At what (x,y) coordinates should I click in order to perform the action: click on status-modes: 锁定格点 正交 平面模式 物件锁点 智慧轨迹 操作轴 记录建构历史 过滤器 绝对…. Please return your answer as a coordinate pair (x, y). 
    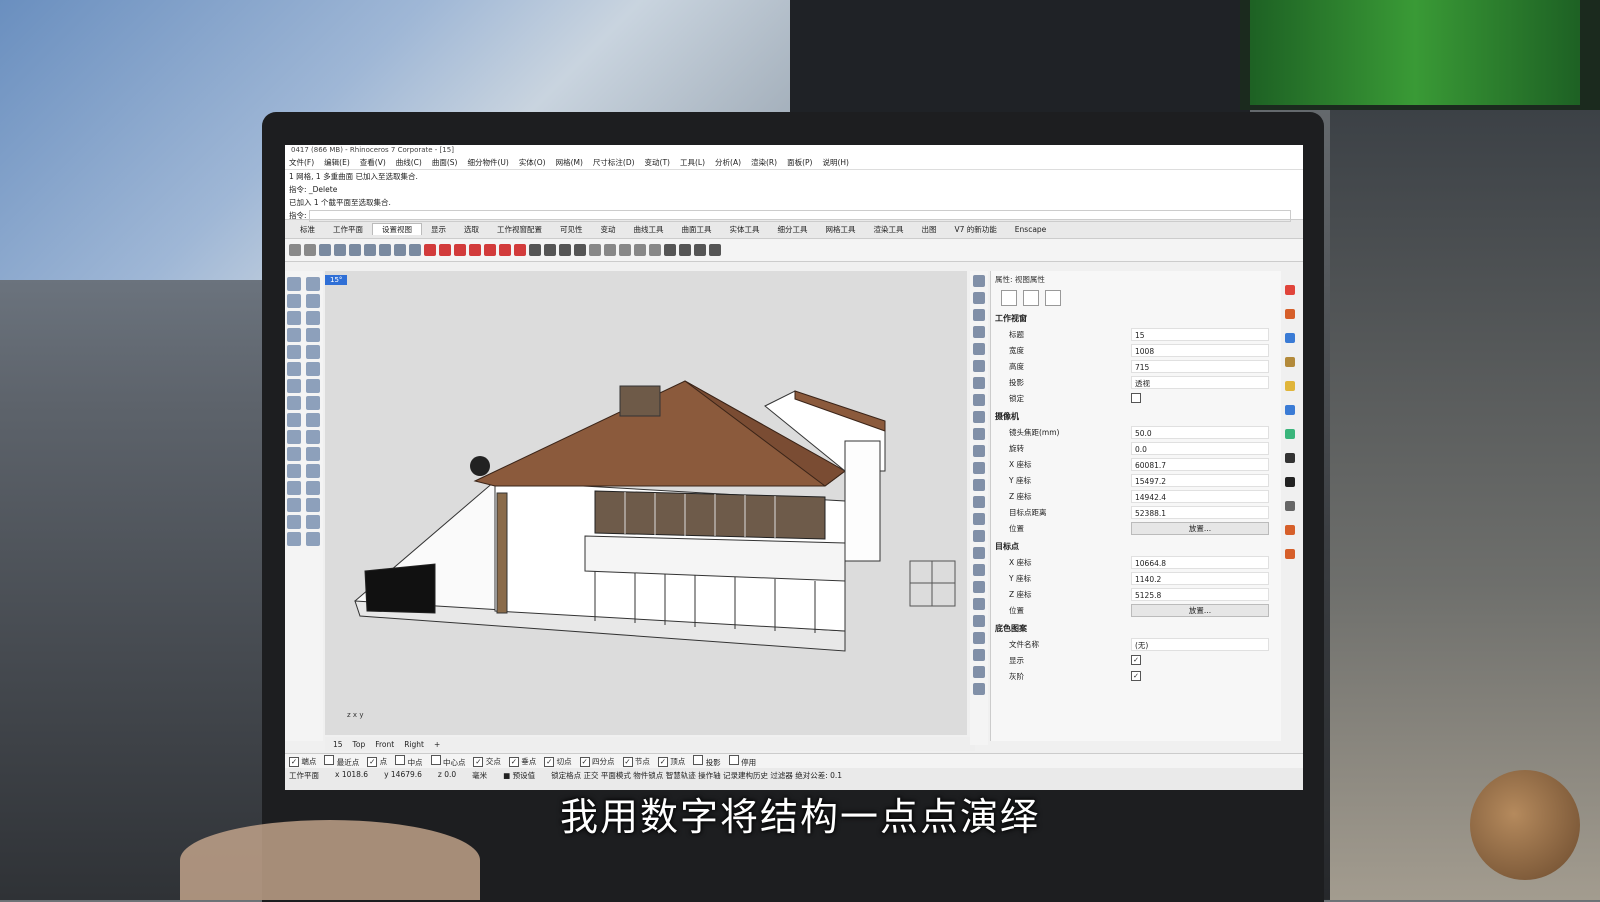
    Looking at the image, I should click on (696, 775).